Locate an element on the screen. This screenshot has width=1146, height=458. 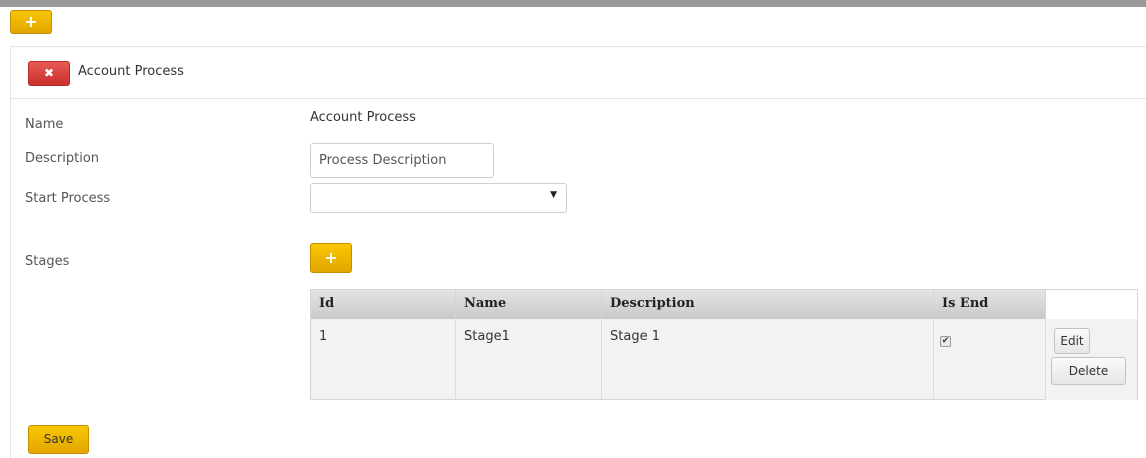
delete-stage-button: Delete is located at coordinates (1088, 371).